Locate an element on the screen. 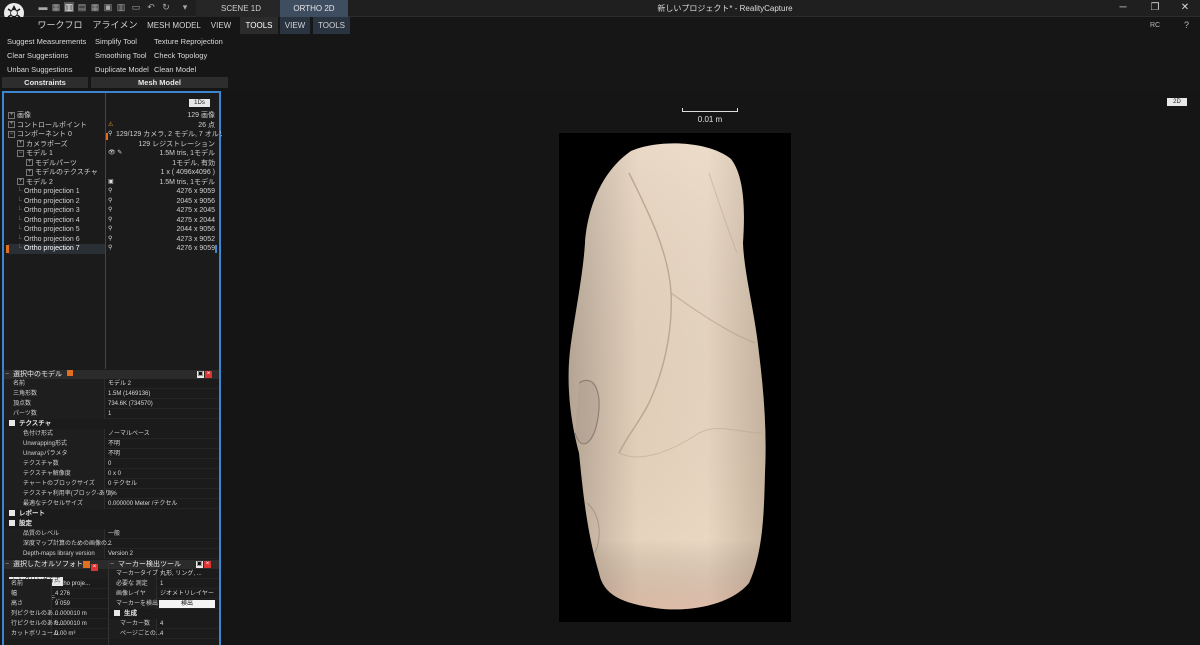 The width and height of the screenshot is (1200, 645). tree-item: └ Ortho projection 2 is located at coordinates (56, 202).